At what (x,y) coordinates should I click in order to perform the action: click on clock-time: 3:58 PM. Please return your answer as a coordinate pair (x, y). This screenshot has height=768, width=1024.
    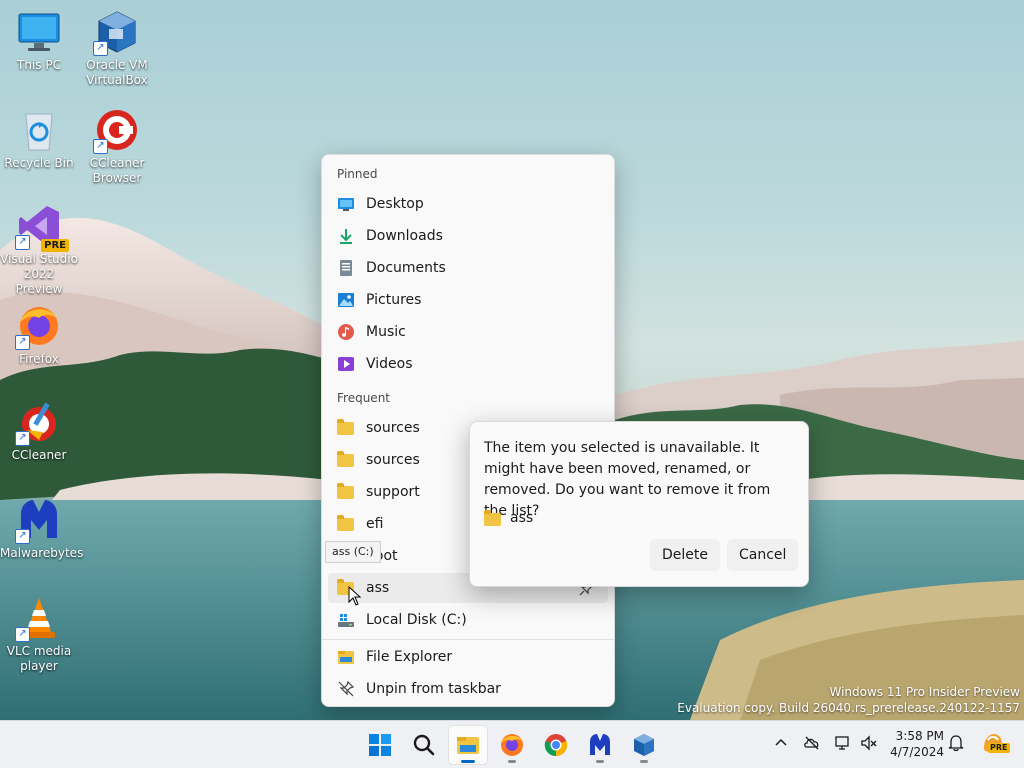
    Looking at the image, I should click on (919, 736).